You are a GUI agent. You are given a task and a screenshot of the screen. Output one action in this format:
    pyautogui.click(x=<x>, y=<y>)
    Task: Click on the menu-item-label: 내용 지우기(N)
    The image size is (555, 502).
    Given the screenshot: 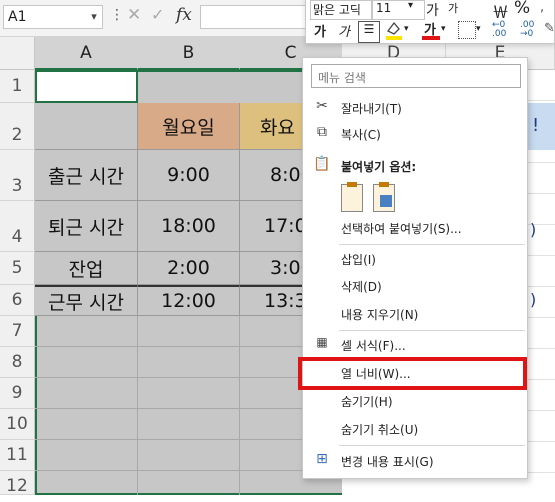 What is the action you would take?
    pyautogui.click(x=380, y=315)
    